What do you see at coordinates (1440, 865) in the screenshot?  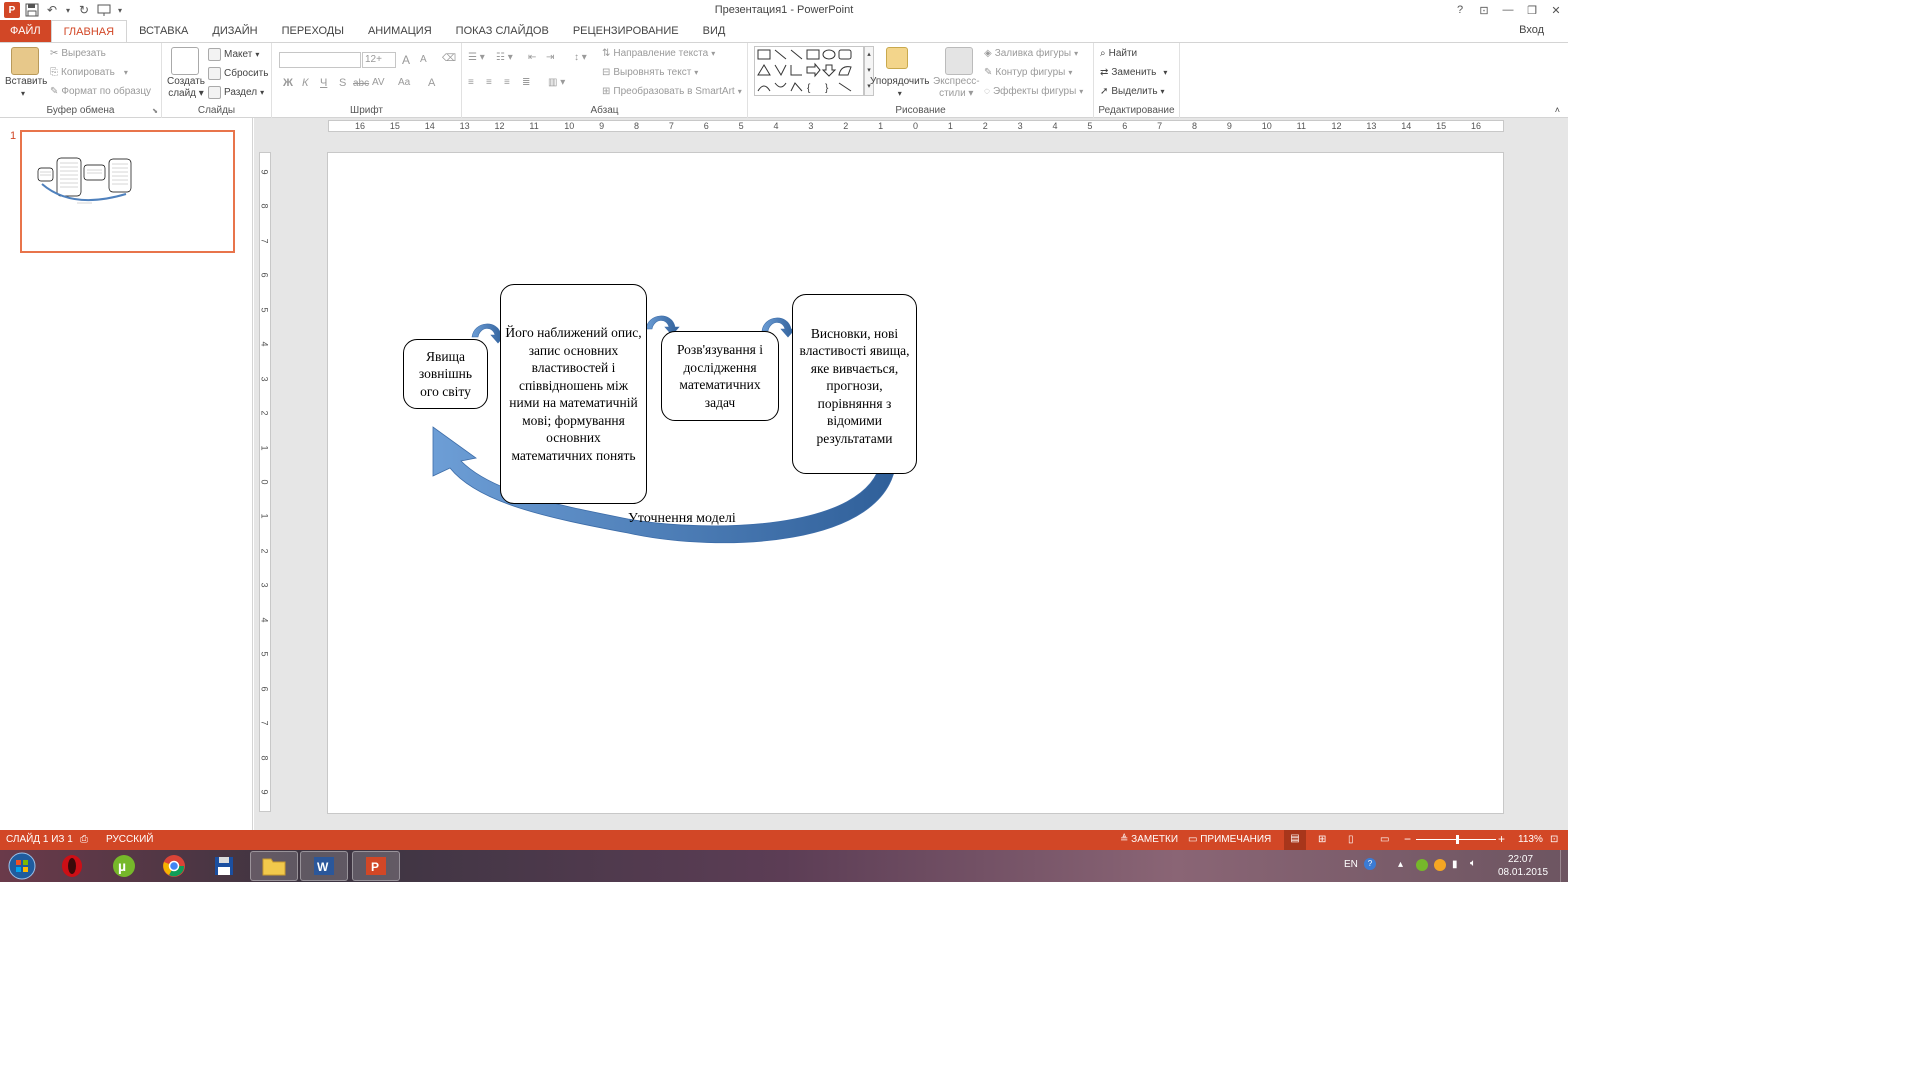 I see `antivirus-tray-icon` at bounding box center [1440, 865].